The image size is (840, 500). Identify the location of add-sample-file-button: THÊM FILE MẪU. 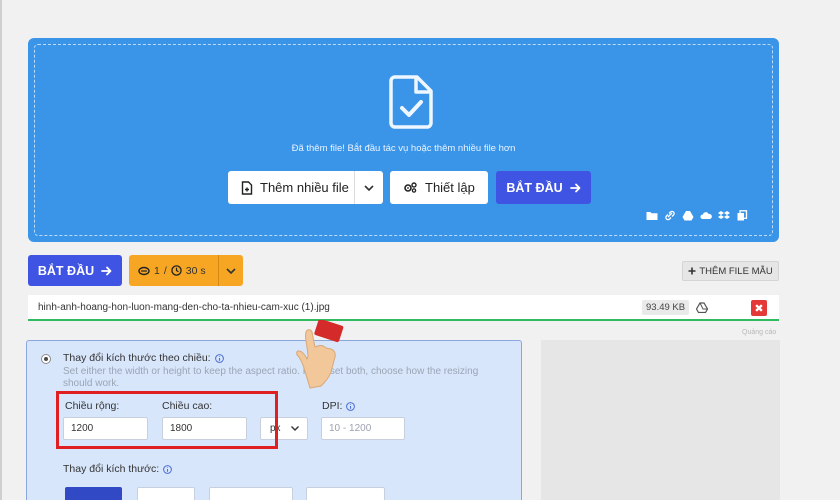
(730, 271).